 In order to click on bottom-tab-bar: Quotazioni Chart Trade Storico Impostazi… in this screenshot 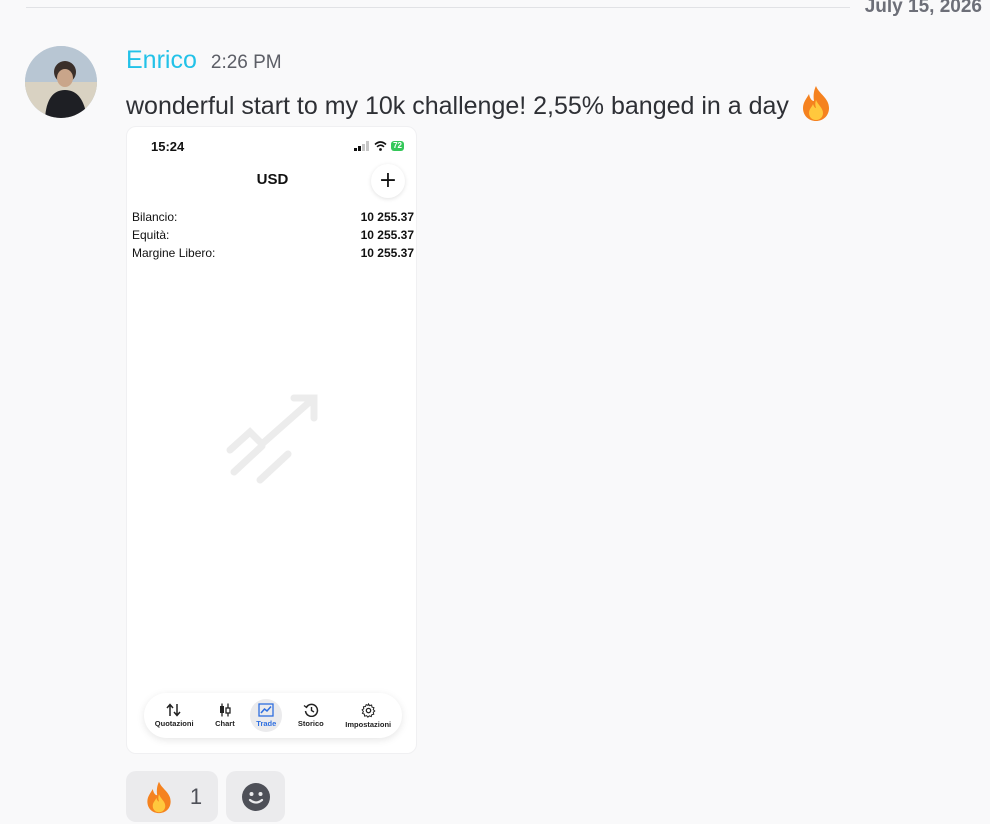, I will do `click(273, 715)`.